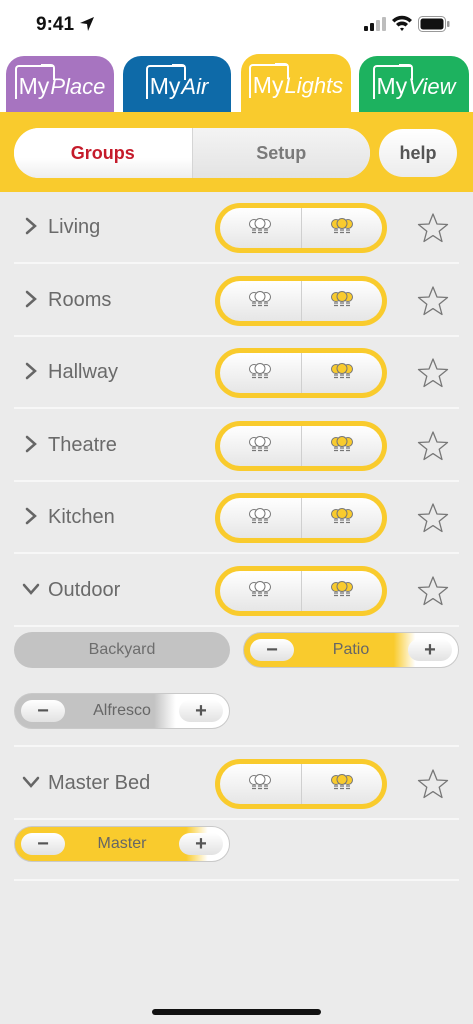  What do you see at coordinates (103, 153) in the screenshot?
I see `groups-tab-button: Groups` at bounding box center [103, 153].